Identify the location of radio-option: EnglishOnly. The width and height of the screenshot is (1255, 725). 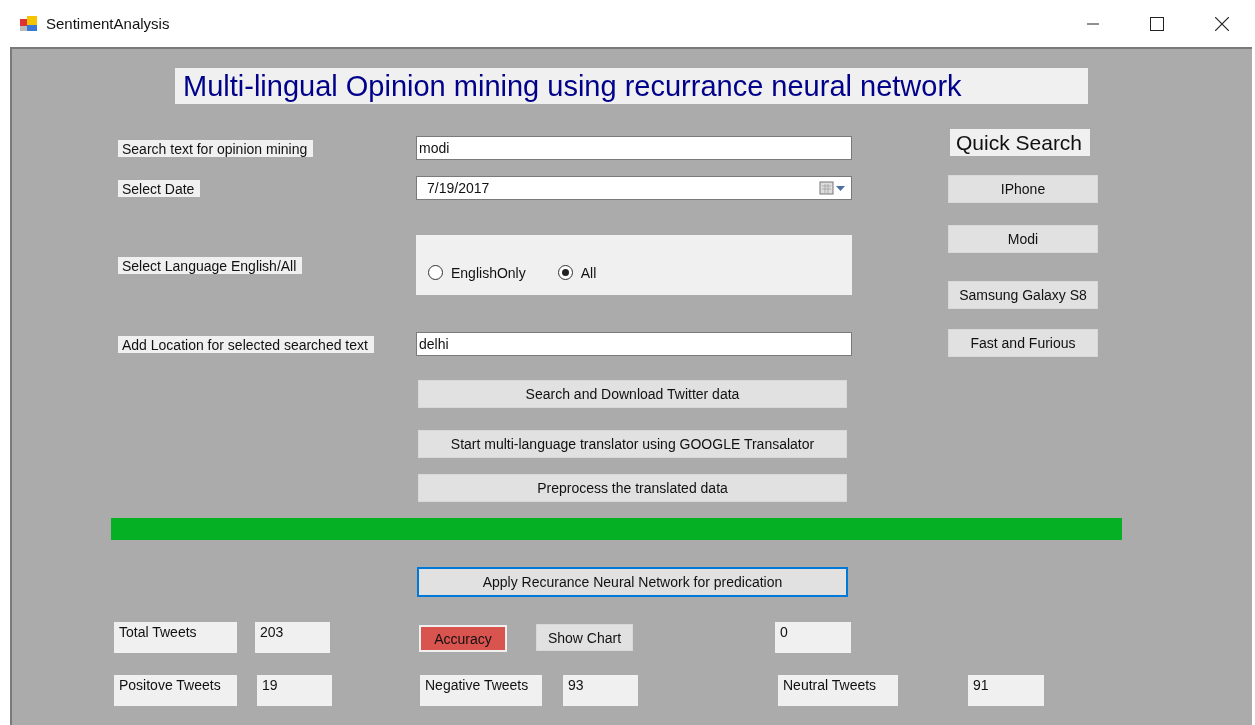
(477, 272).